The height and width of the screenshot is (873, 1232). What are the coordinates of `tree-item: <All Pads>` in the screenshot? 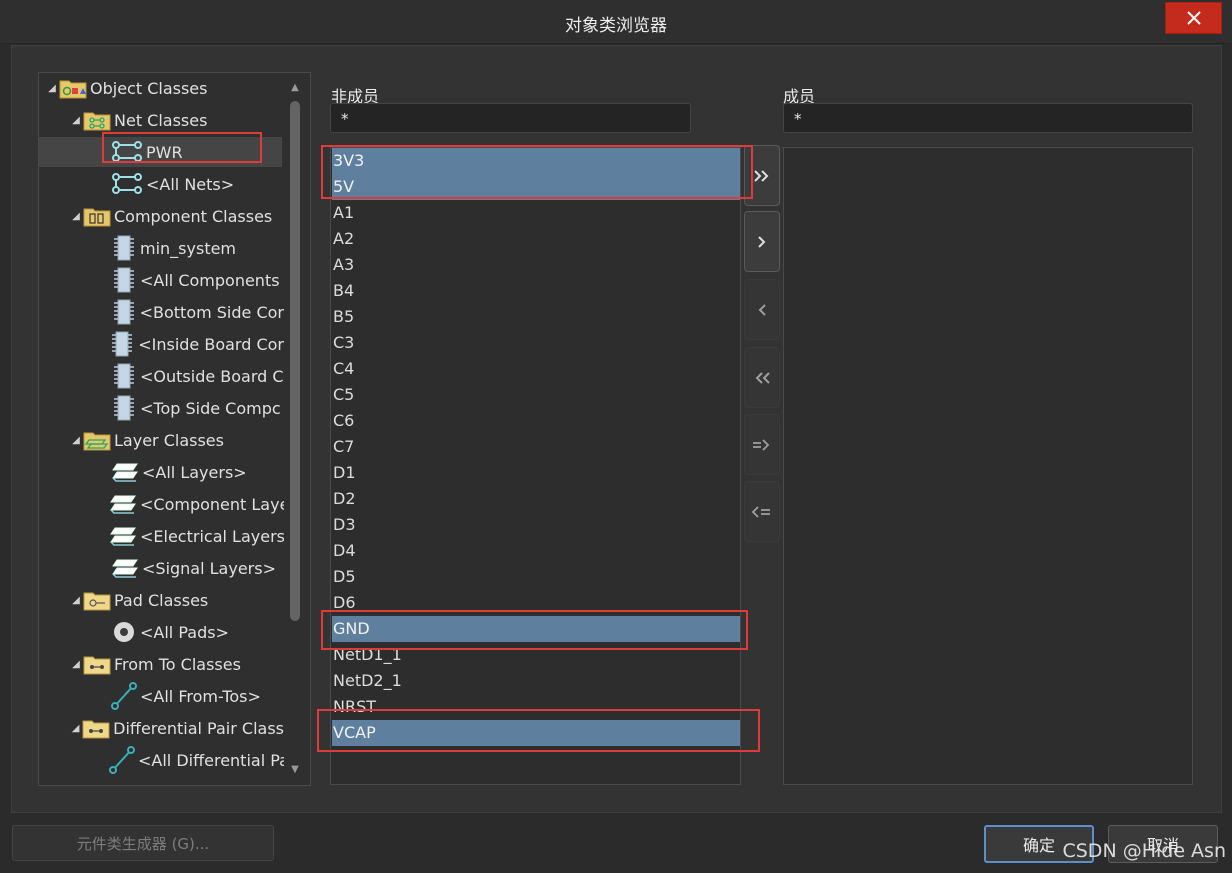 It's located at (161, 632).